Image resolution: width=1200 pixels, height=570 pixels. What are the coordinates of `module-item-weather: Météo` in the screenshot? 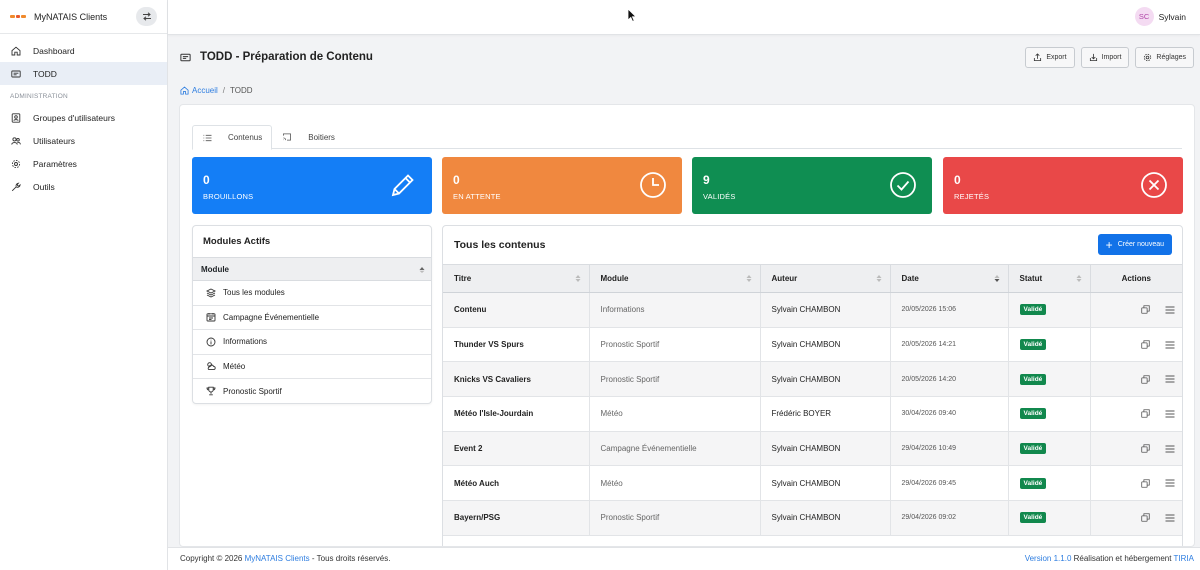 It's located at (312, 367).